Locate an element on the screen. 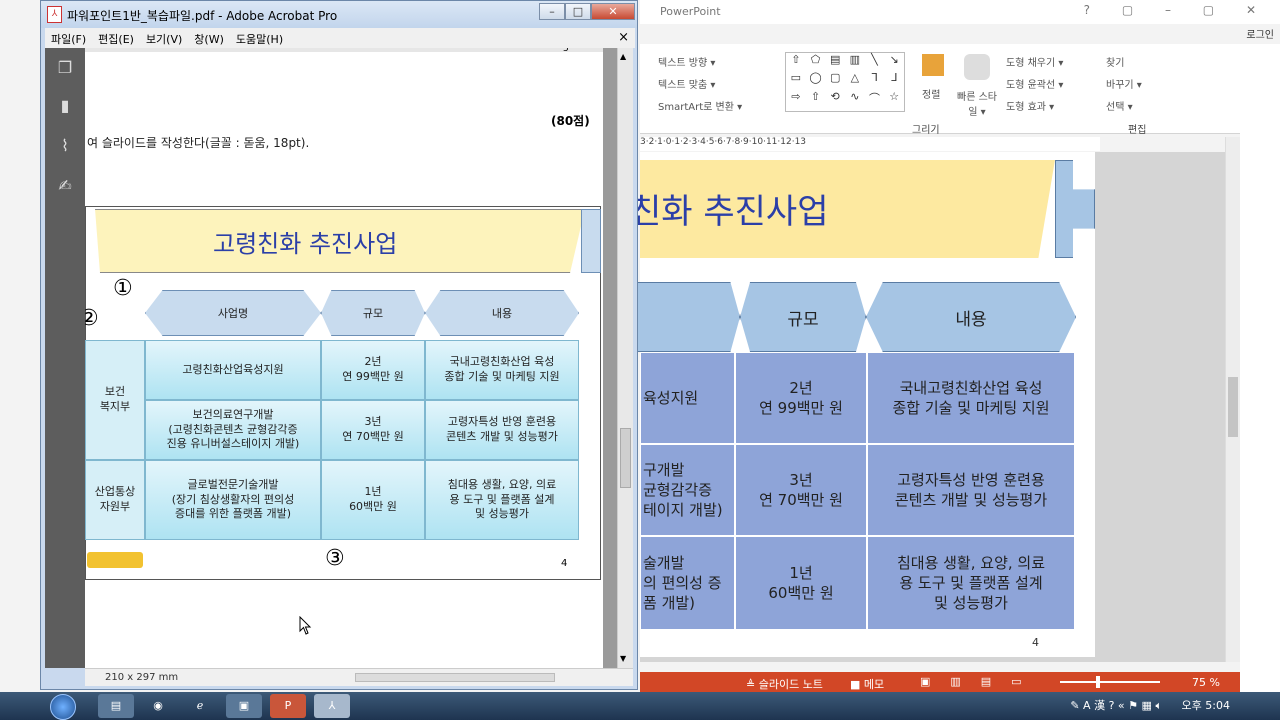 Image resolution: width=1280 pixels, height=720 pixels. network-icon: ▦ is located at coordinates (1147, 705).